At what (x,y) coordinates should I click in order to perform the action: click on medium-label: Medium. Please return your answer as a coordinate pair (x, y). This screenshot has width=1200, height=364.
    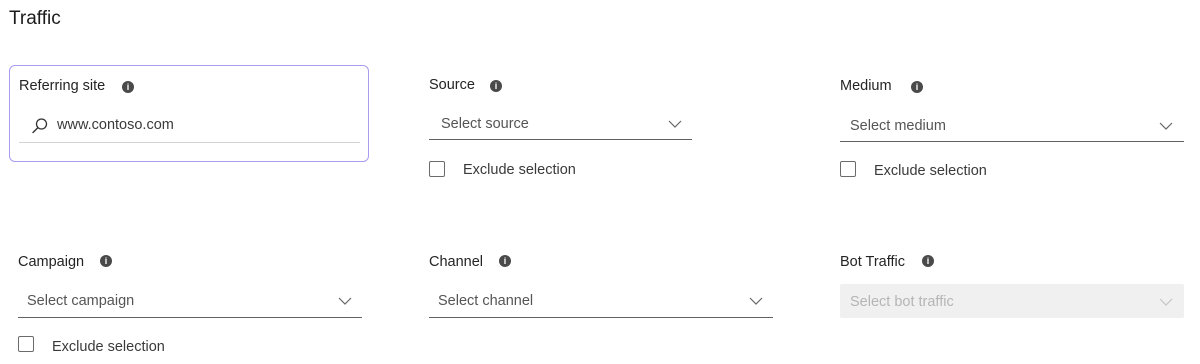
    Looking at the image, I should click on (866, 86).